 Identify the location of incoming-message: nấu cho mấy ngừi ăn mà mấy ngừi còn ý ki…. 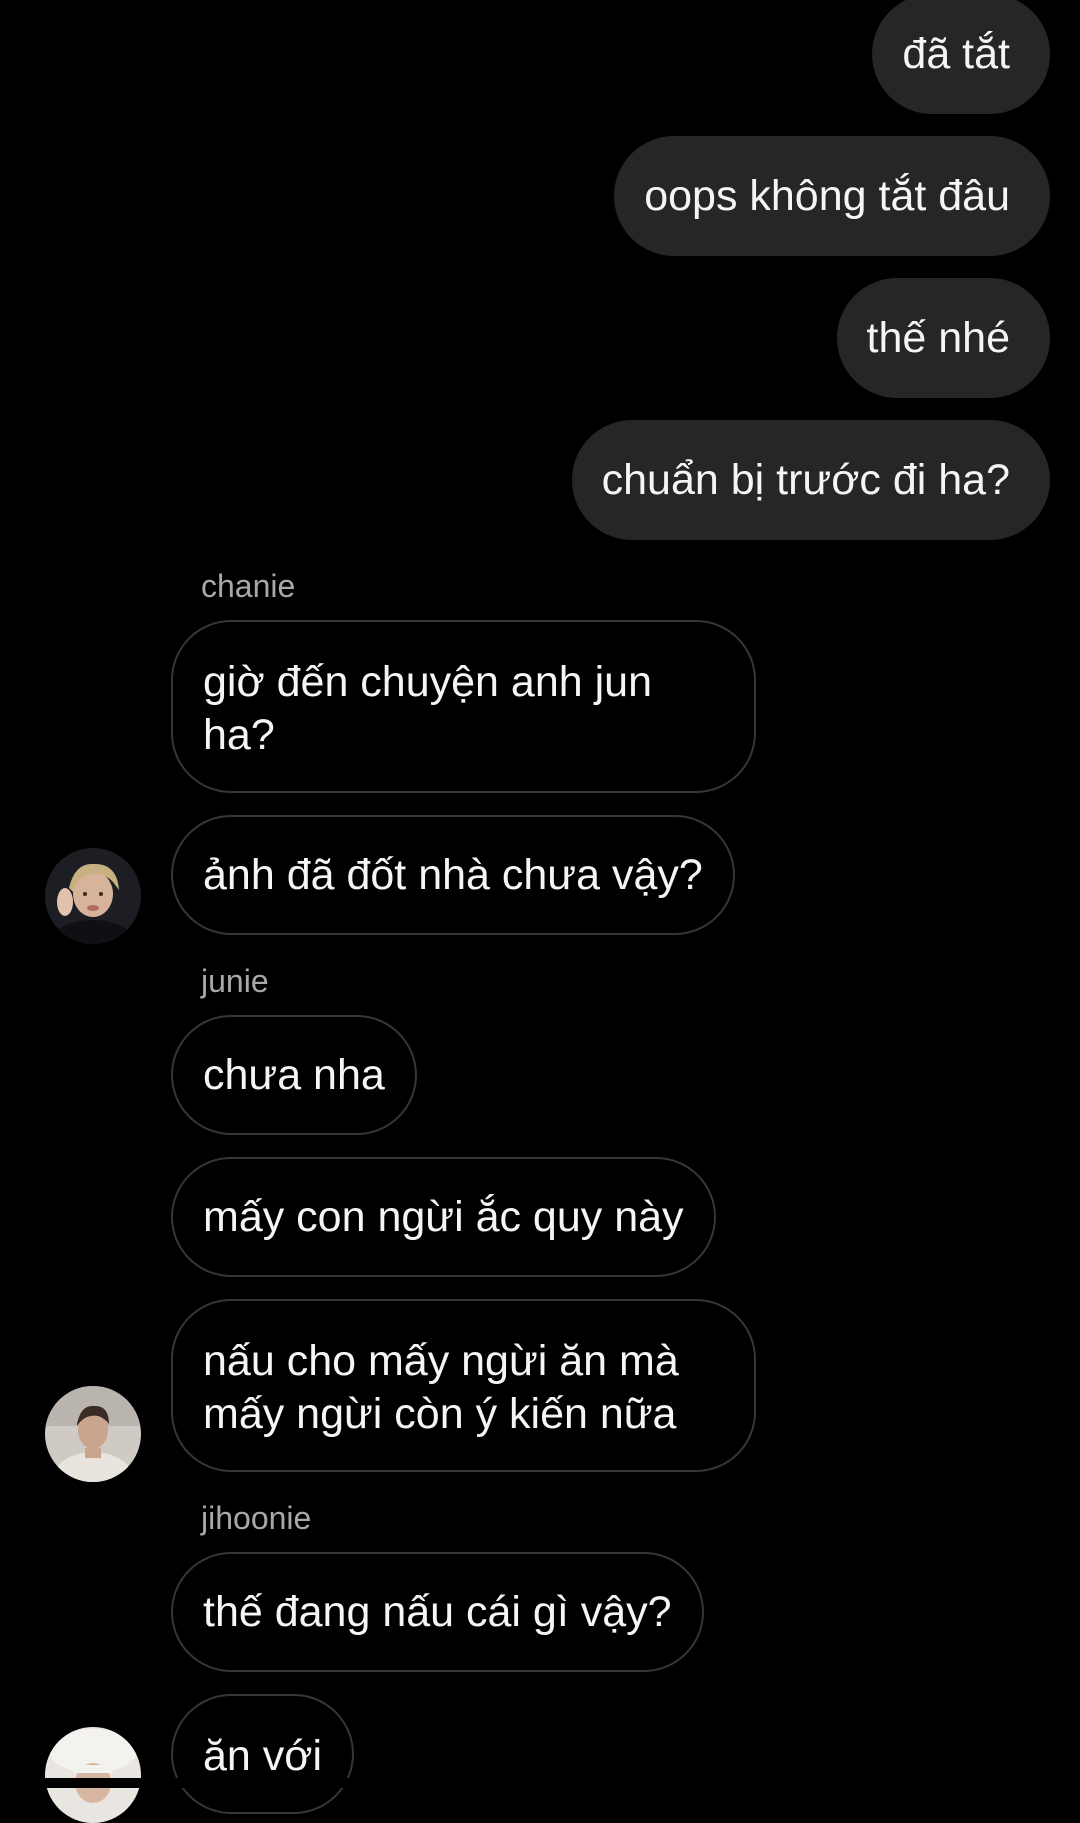
(463, 1385).